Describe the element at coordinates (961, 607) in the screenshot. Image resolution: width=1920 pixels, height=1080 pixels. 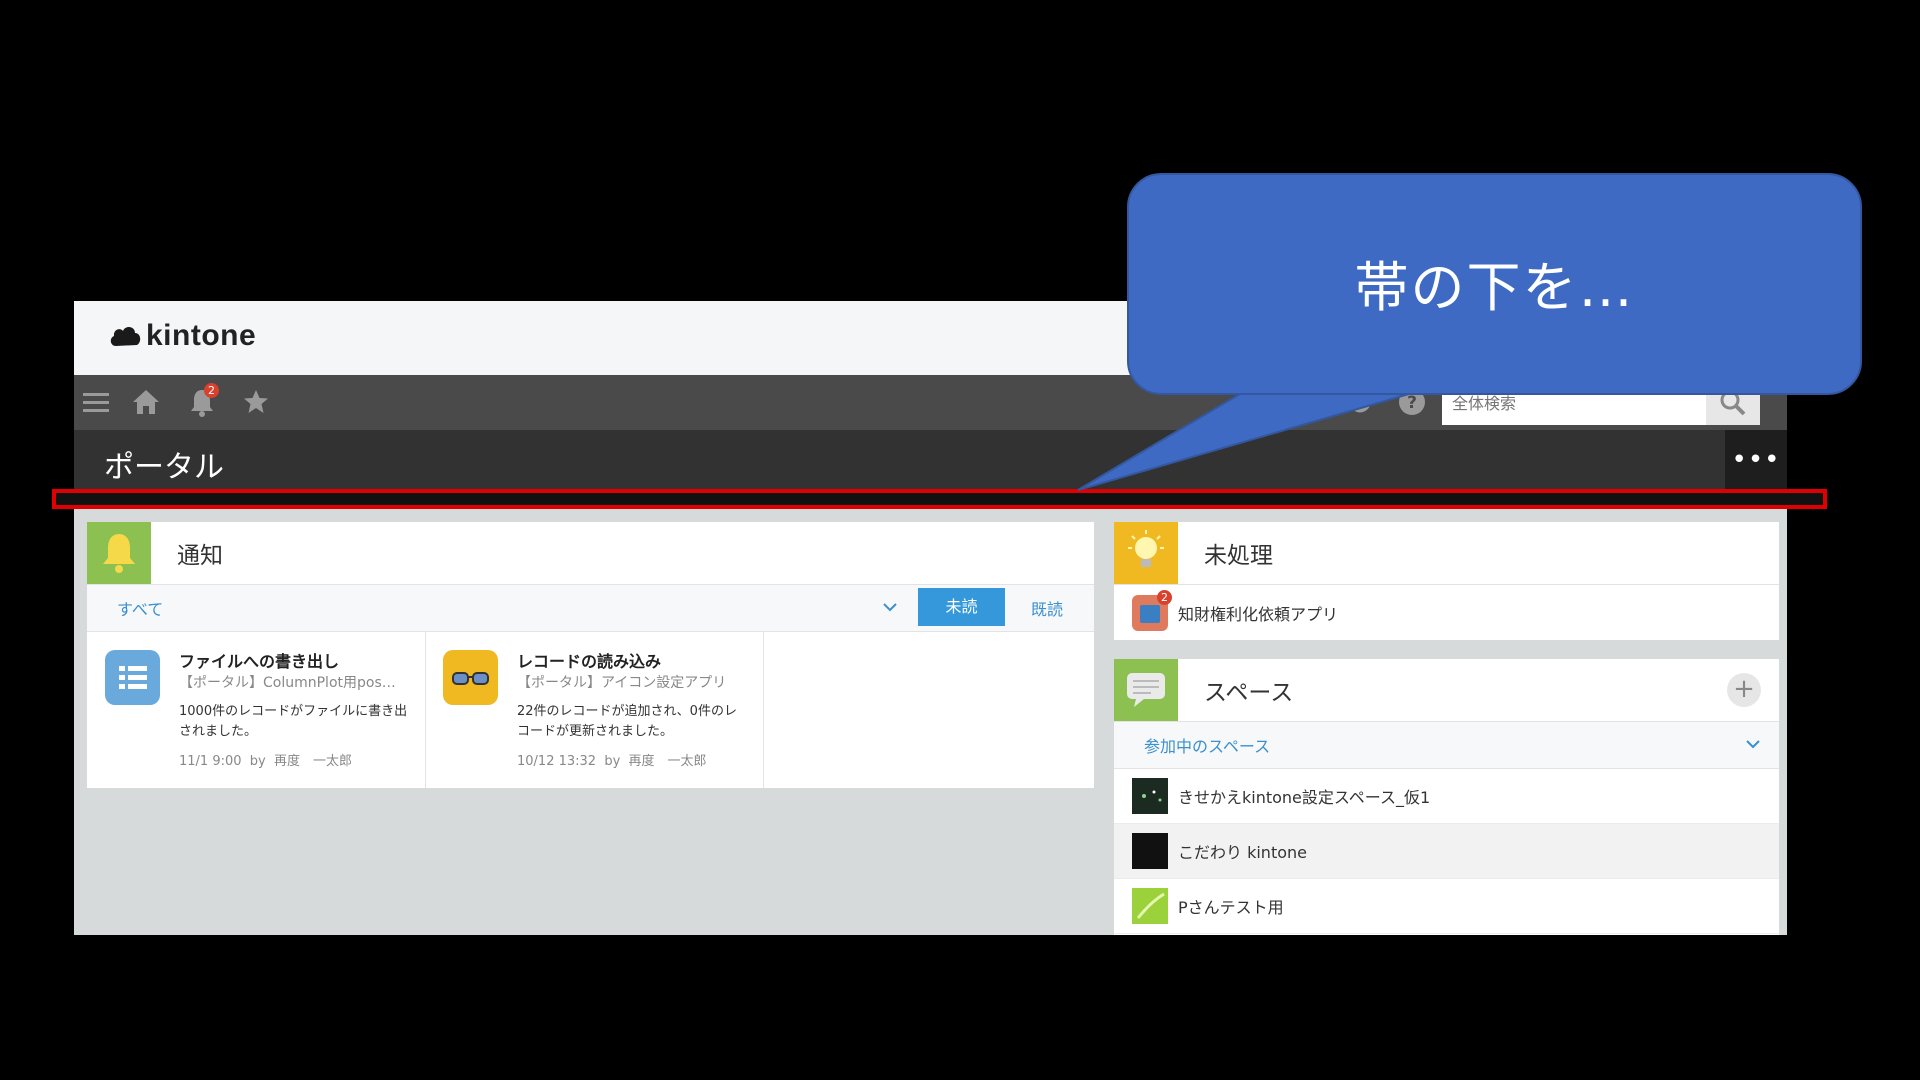
I see `unread-tab: 未読` at that location.